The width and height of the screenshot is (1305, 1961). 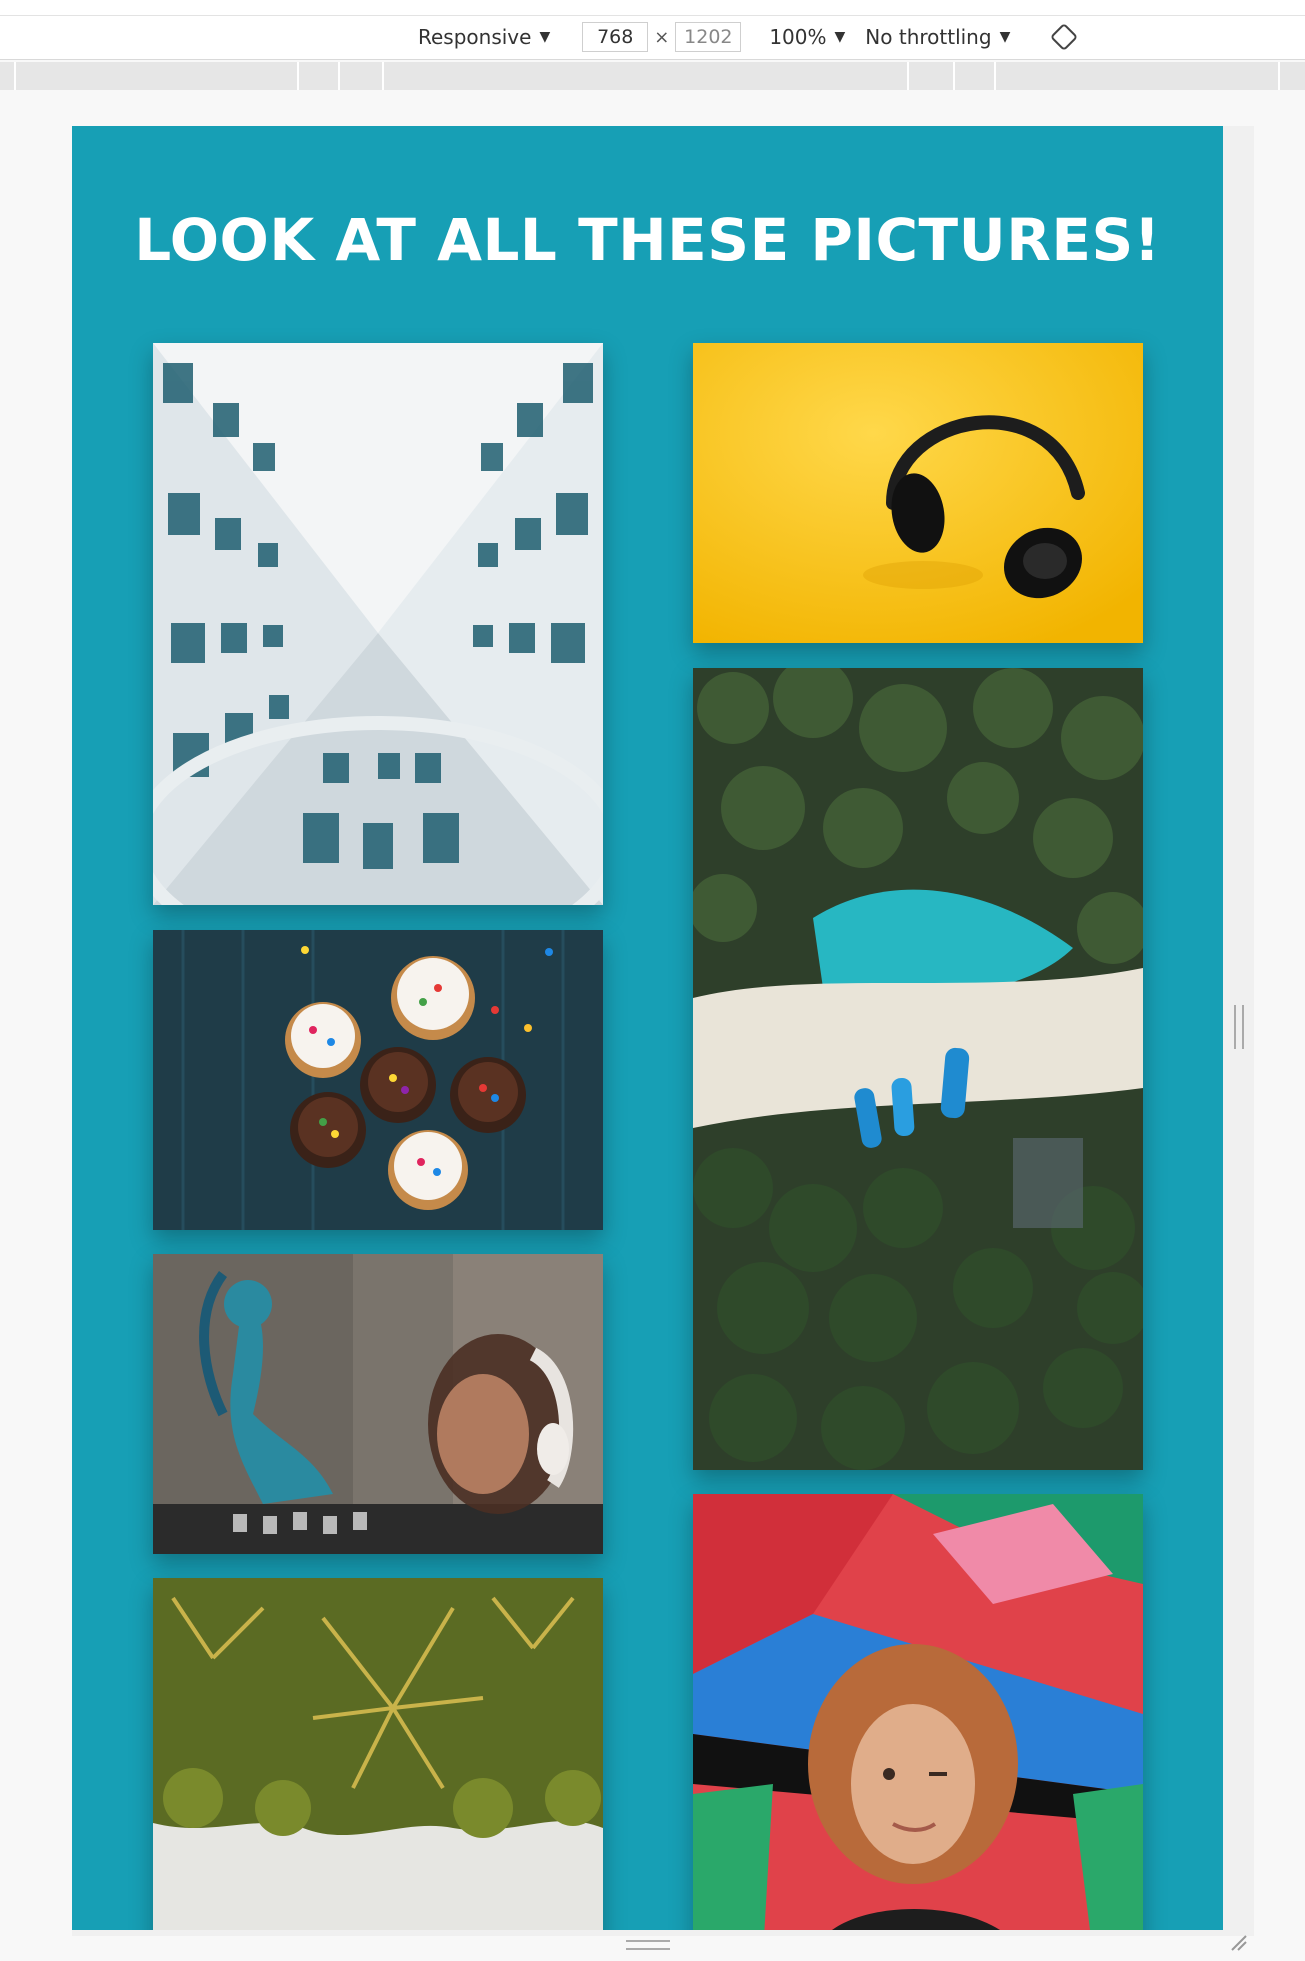 I want to click on width-input: 768, so click(x=615, y=37).